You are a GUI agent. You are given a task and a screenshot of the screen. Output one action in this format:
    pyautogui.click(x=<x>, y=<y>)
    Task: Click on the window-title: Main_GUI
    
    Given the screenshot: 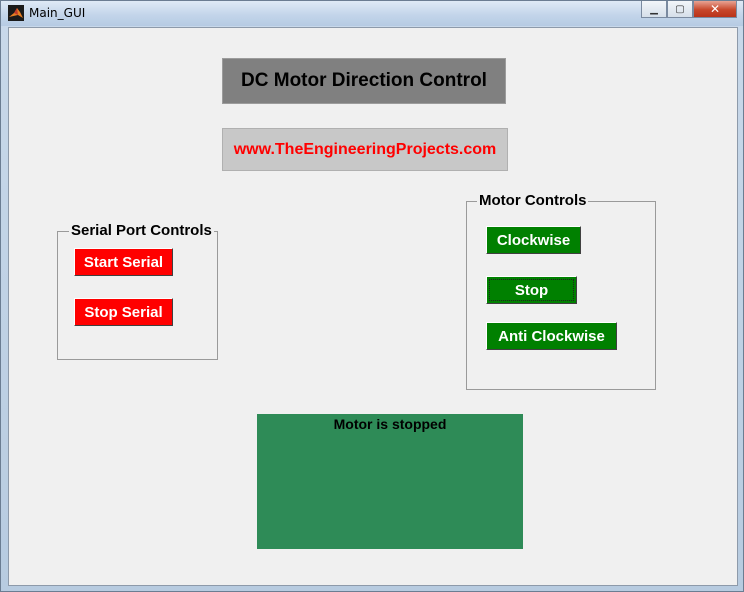 What is the action you would take?
    pyautogui.click(x=57, y=13)
    